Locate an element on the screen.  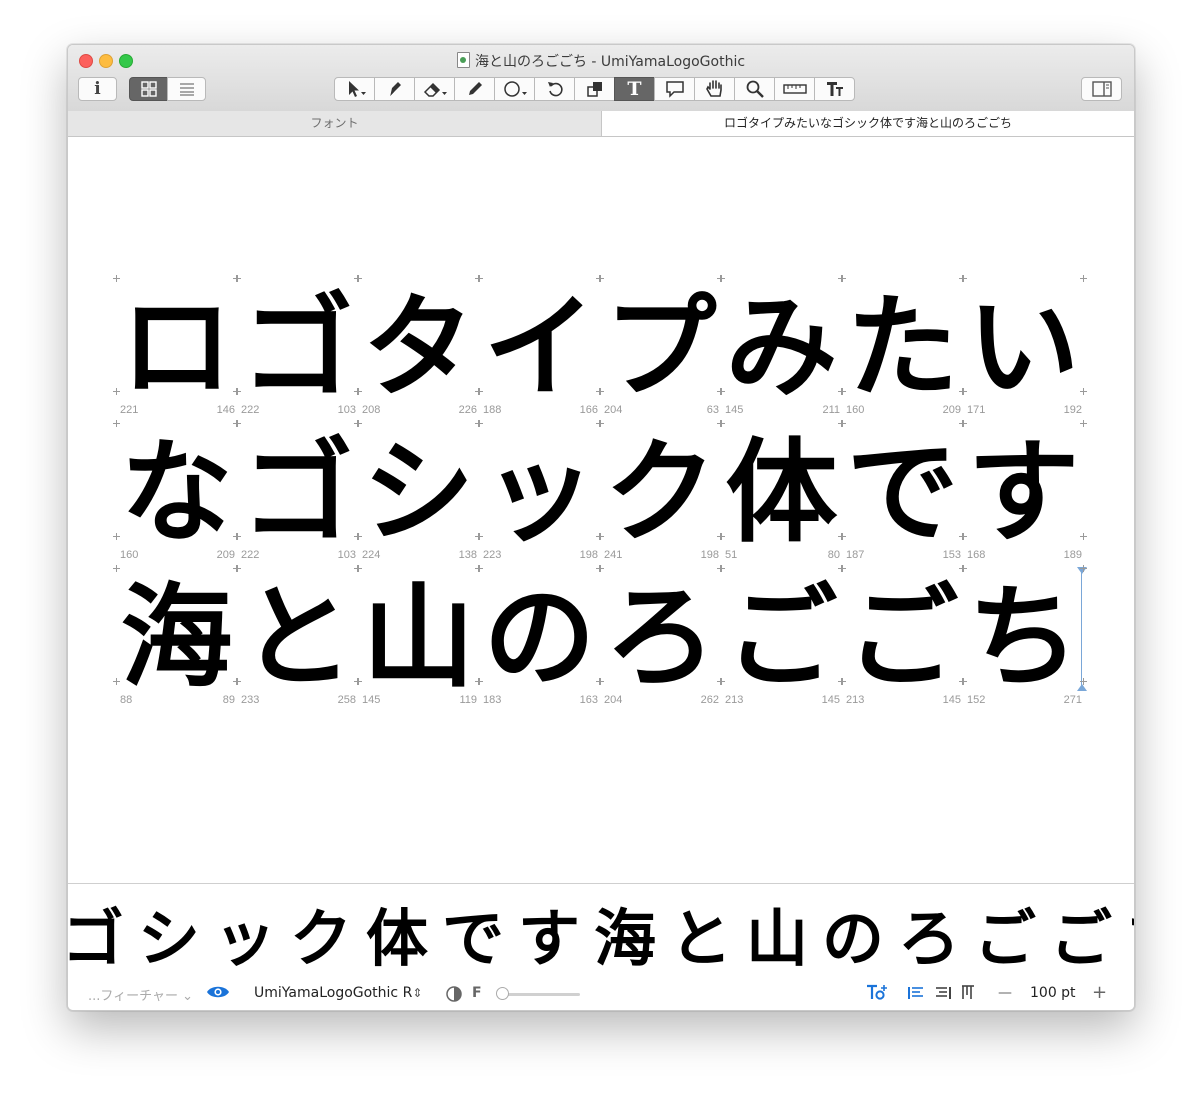
right-sidebearing-value: 145 is located at coordinates (951, 700).